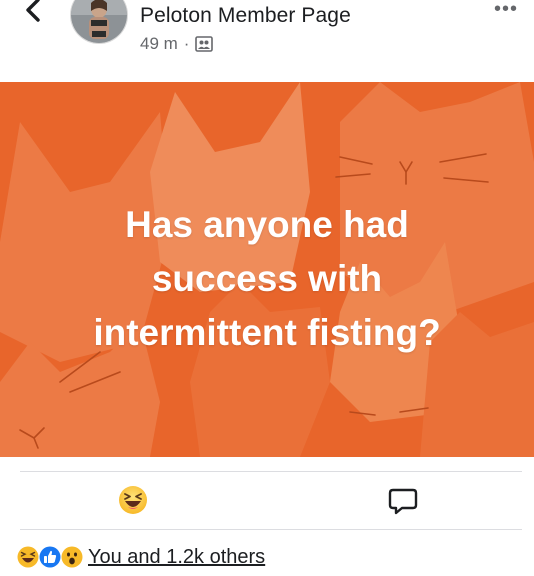 This screenshot has height=576, width=534. What do you see at coordinates (506, 10) in the screenshot?
I see `more-options-button: •••` at bounding box center [506, 10].